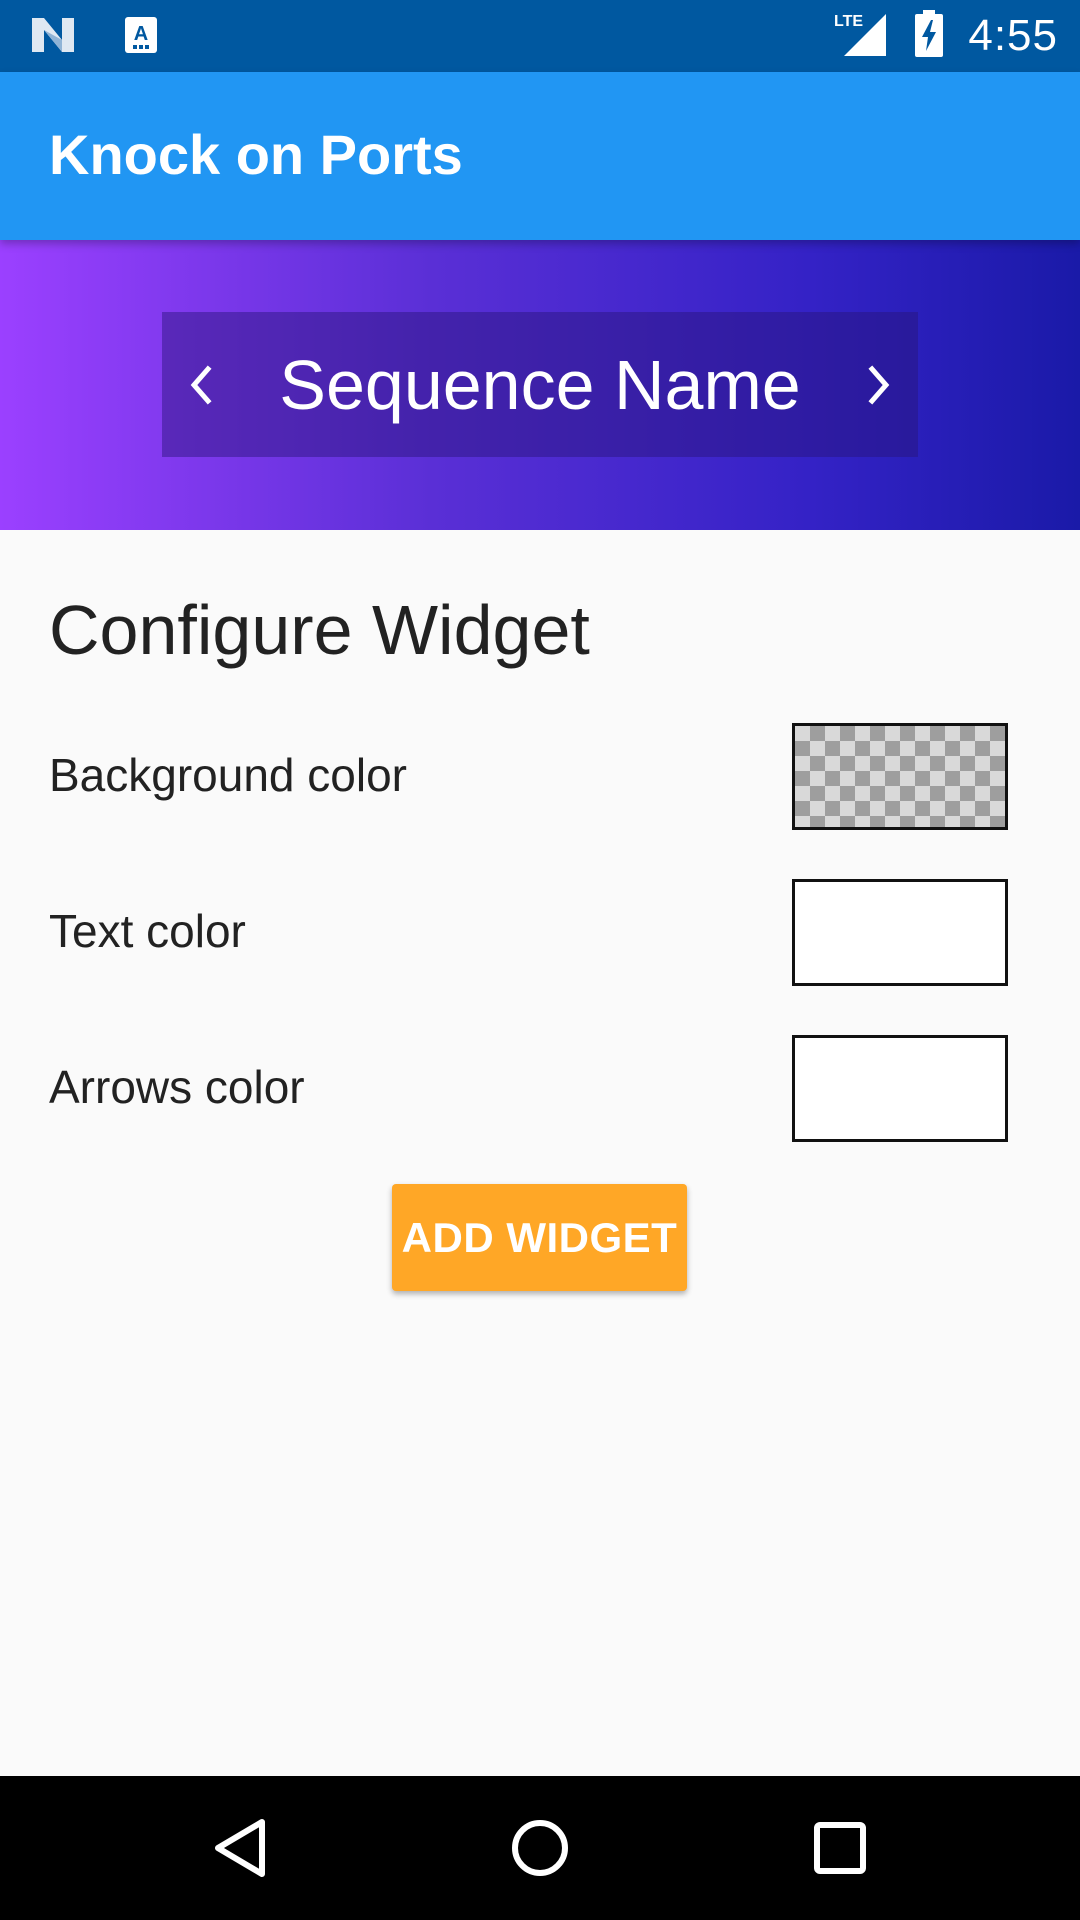 Image resolution: width=1080 pixels, height=1920 pixels. I want to click on home-icon, so click(540, 1848).